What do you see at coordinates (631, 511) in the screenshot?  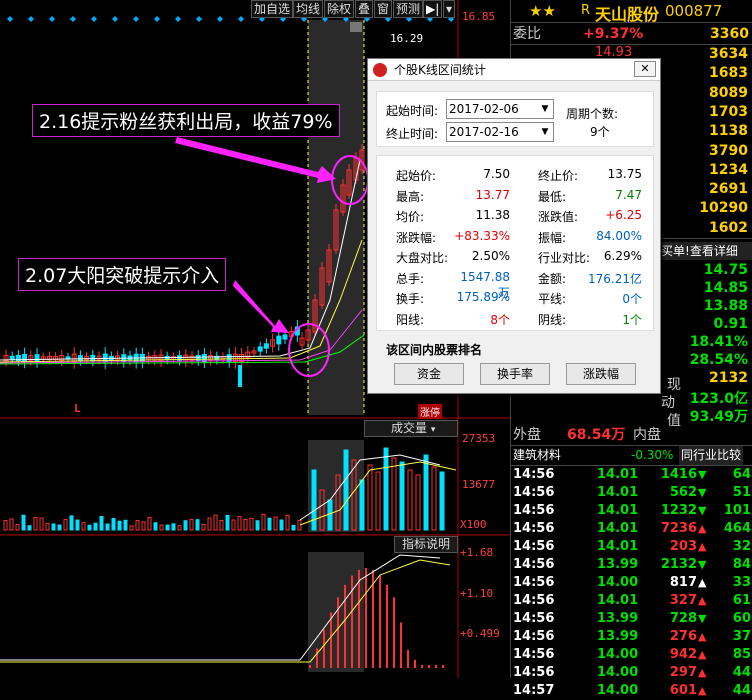 I see `tick-row: 14:56 14.01 1232 ▼ 101` at bounding box center [631, 511].